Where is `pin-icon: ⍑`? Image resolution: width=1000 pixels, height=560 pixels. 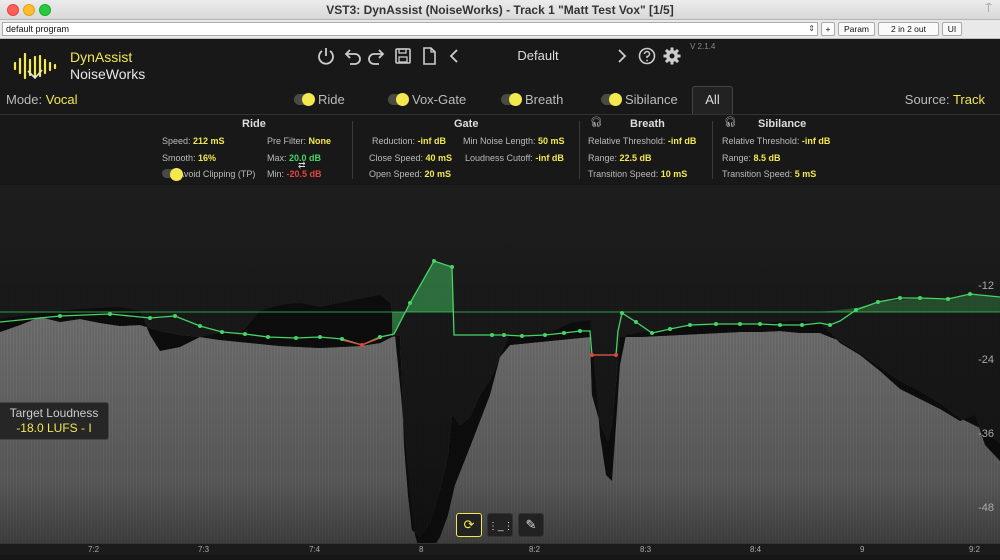
pin-icon: ⍑ is located at coordinates (988, 9).